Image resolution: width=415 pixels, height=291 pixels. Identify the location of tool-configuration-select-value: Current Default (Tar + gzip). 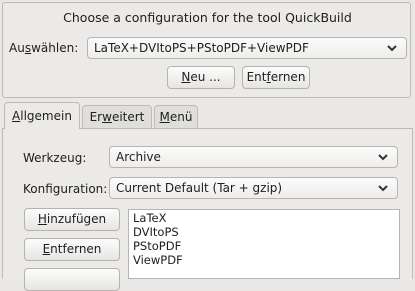
(199, 188).